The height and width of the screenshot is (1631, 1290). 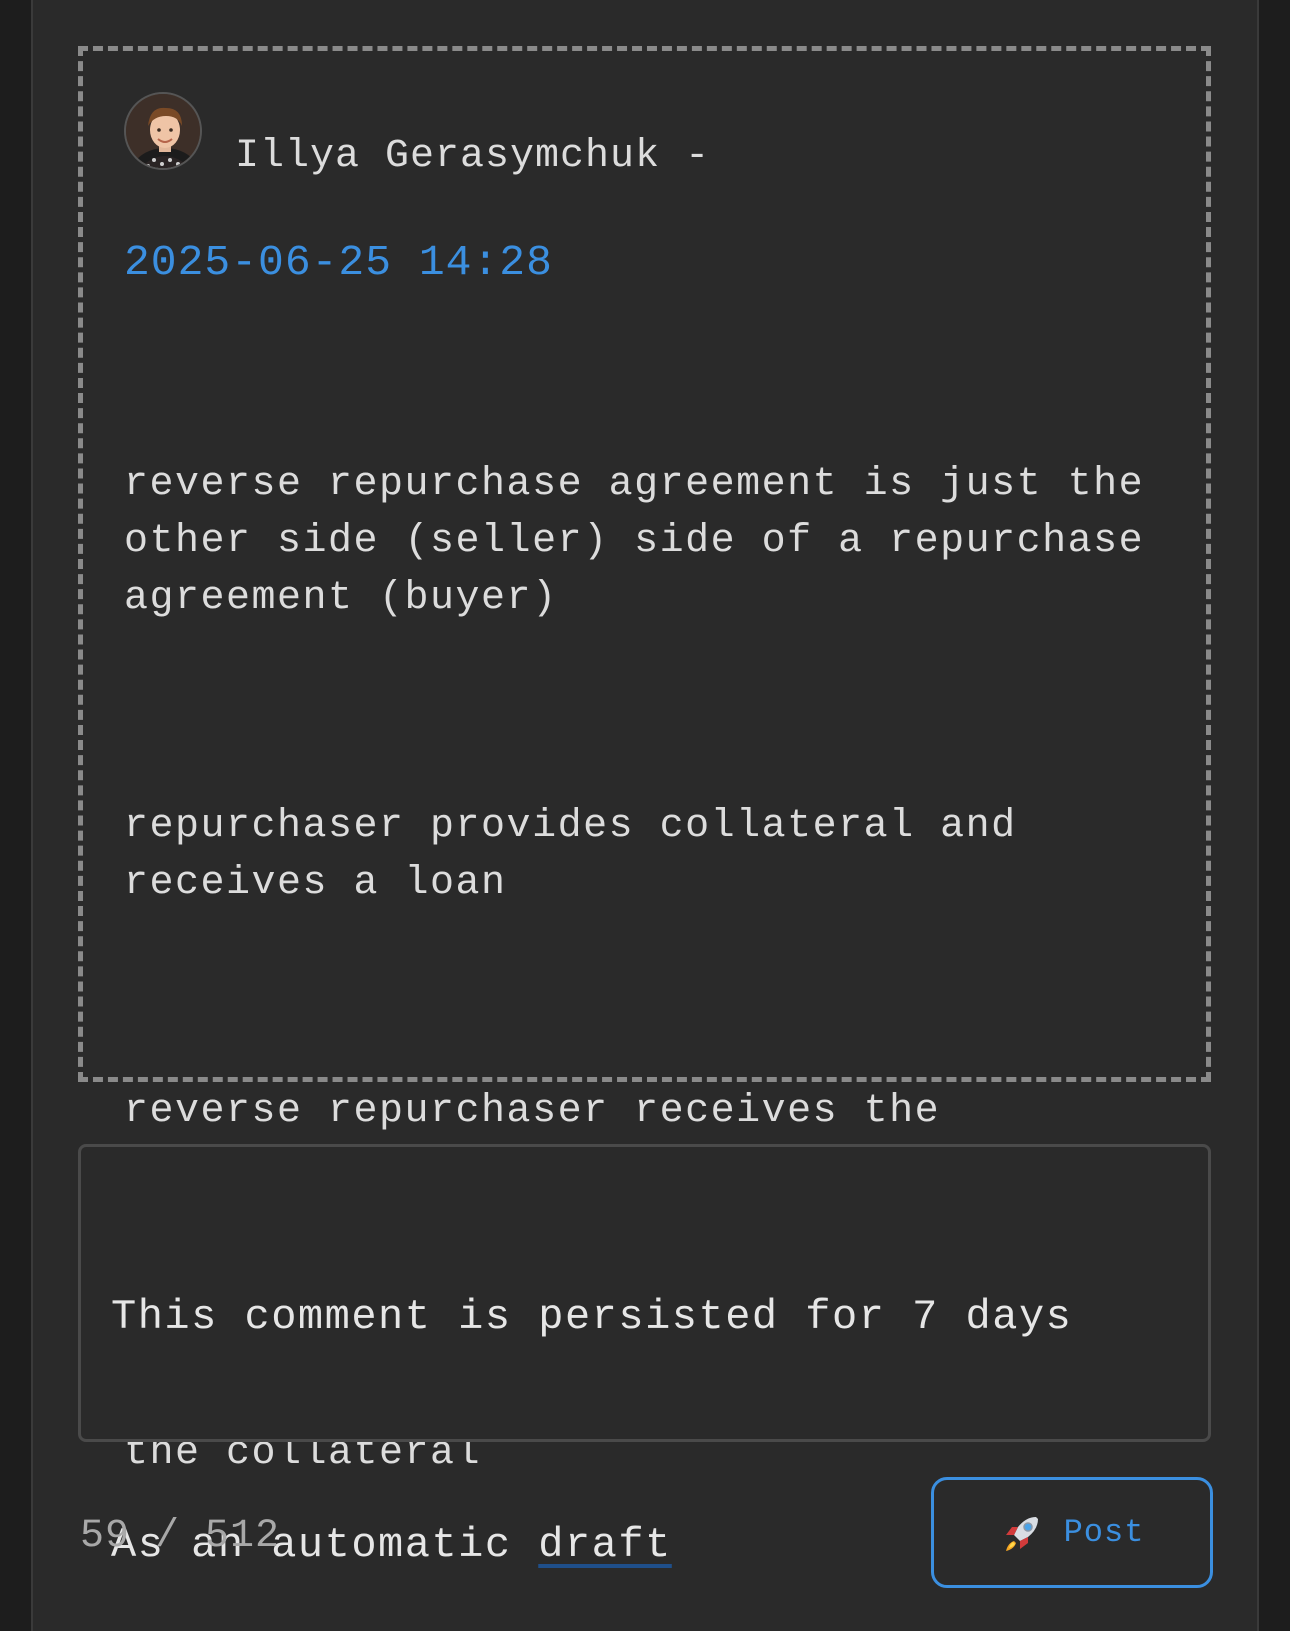 I want to click on rocket-icon, so click(x=1022, y=1533).